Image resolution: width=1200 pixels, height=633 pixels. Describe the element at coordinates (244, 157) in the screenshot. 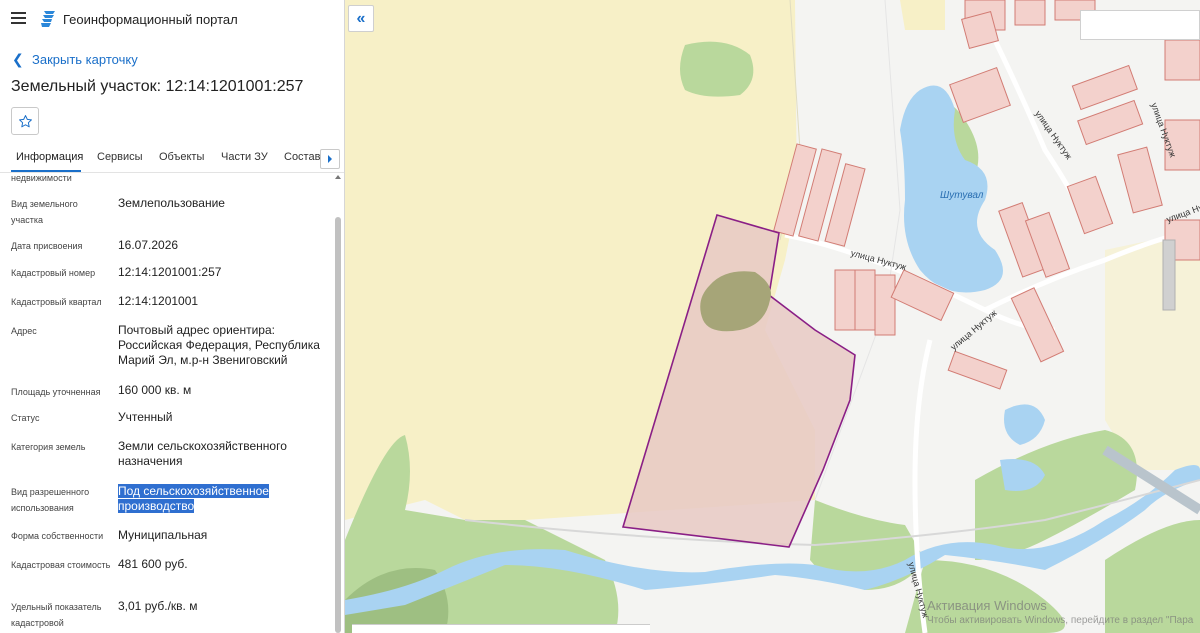

I see `tab-parts: Части ЗУ` at that location.